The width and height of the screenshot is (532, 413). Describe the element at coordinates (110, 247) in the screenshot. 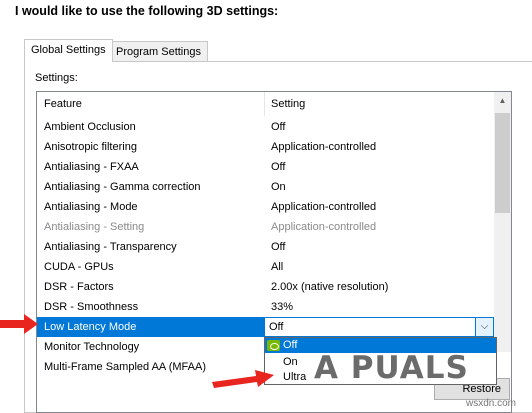

I see `feature-cell: Antialiasing - Transparency` at that location.